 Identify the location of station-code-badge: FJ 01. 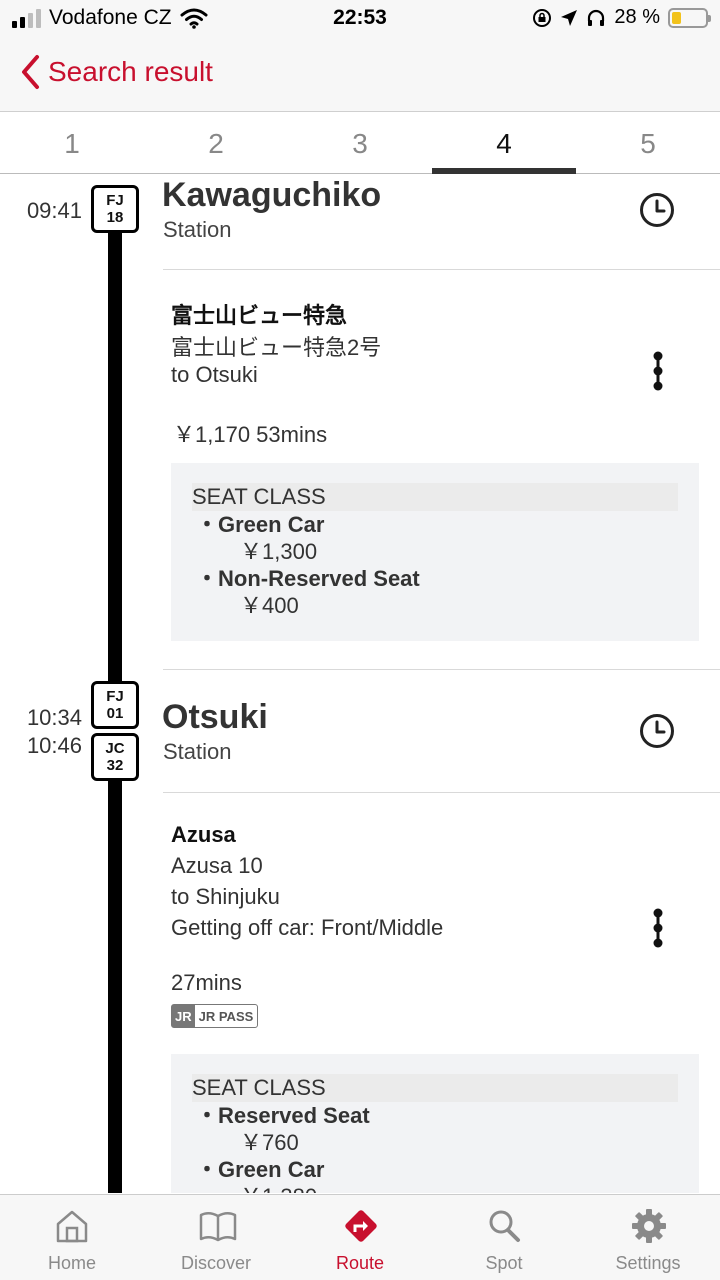
(115, 705).